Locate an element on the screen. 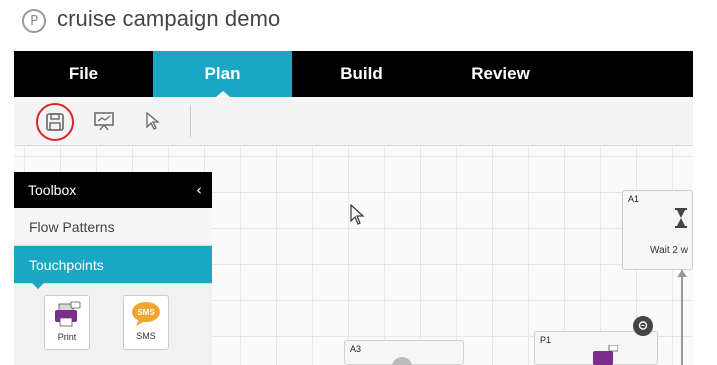 This screenshot has height=365, width=717. toolbox-header: Toolbox ‹ is located at coordinates (113, 190).